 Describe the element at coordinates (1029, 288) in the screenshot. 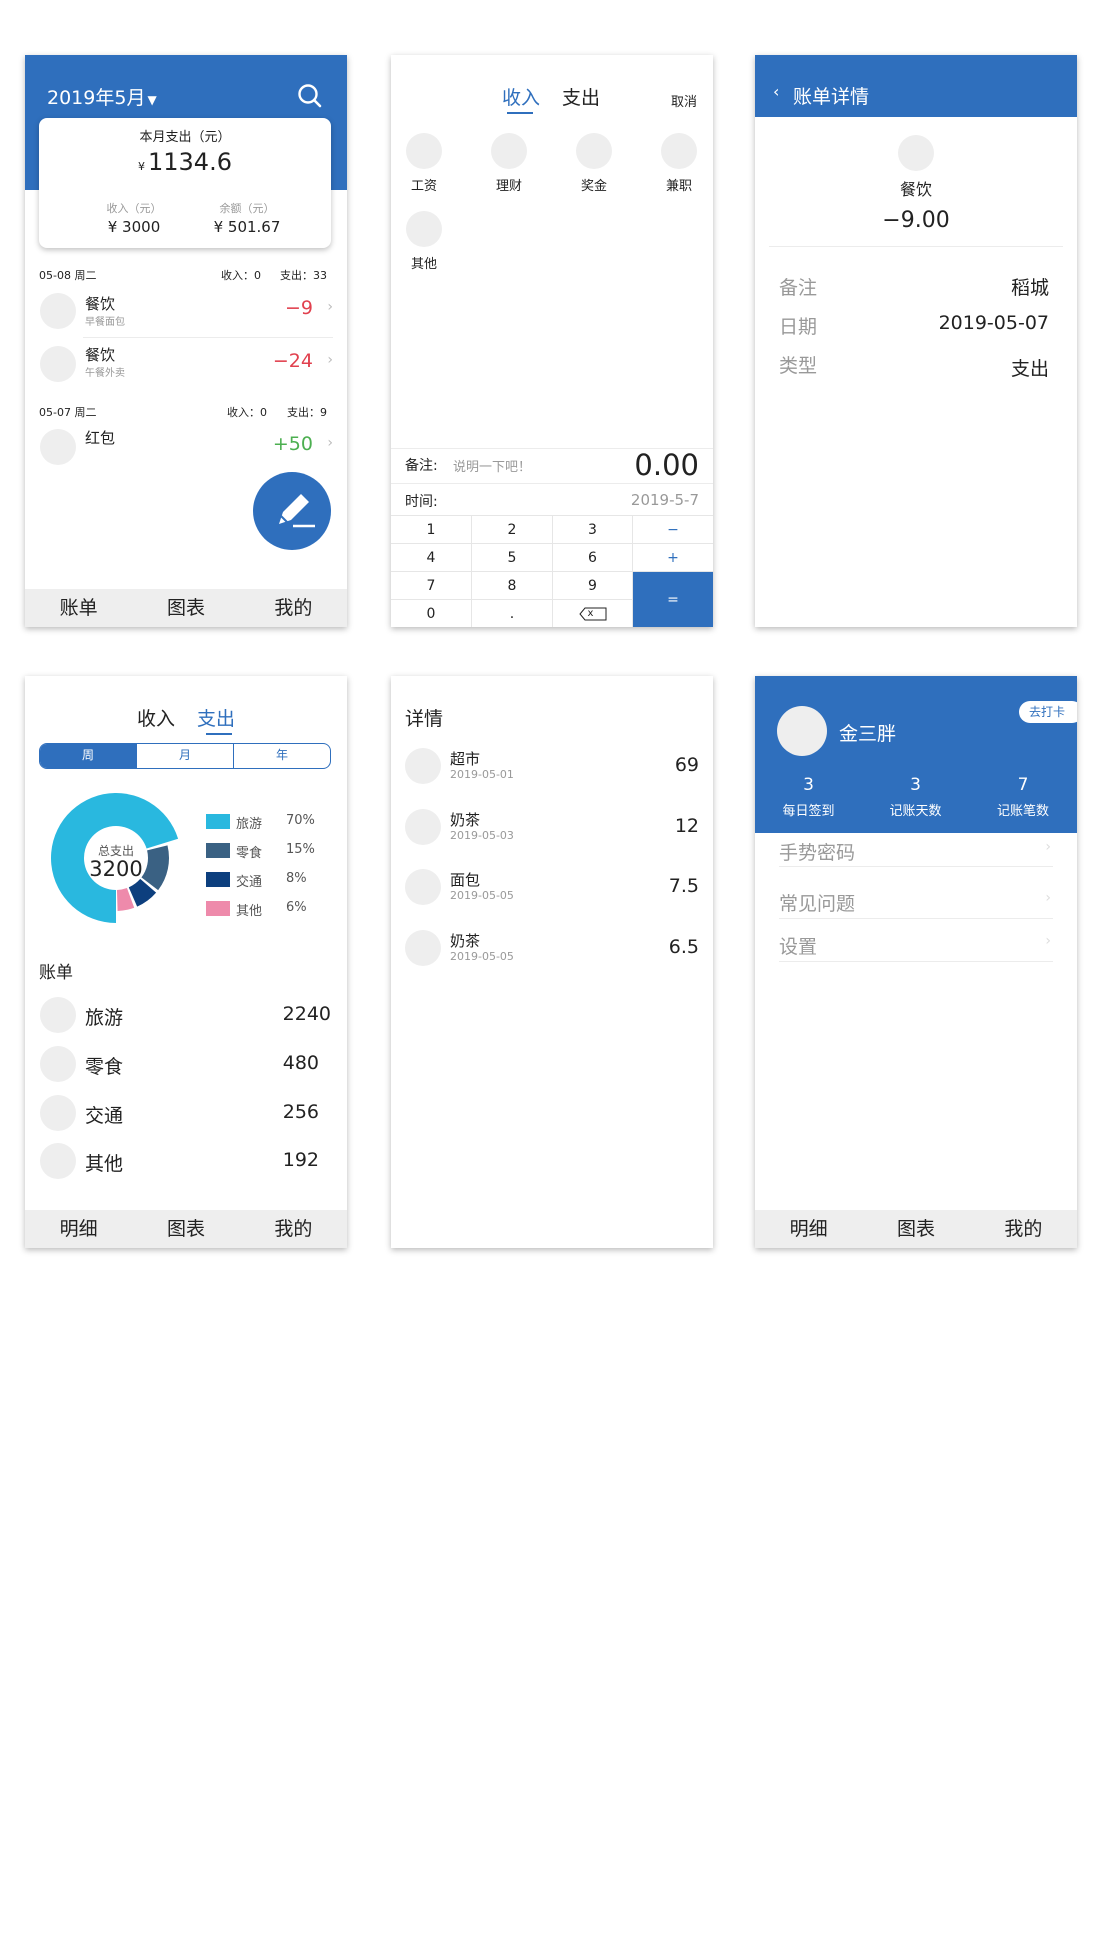

I see `note-value: 稻城` at that location.